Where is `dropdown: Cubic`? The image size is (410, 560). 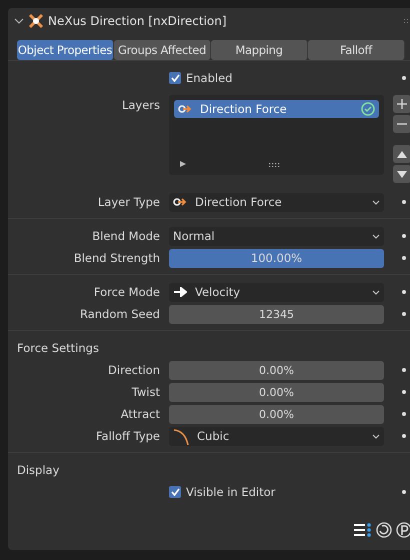
dropdown: Cubic is located at coordinates (276, 436).